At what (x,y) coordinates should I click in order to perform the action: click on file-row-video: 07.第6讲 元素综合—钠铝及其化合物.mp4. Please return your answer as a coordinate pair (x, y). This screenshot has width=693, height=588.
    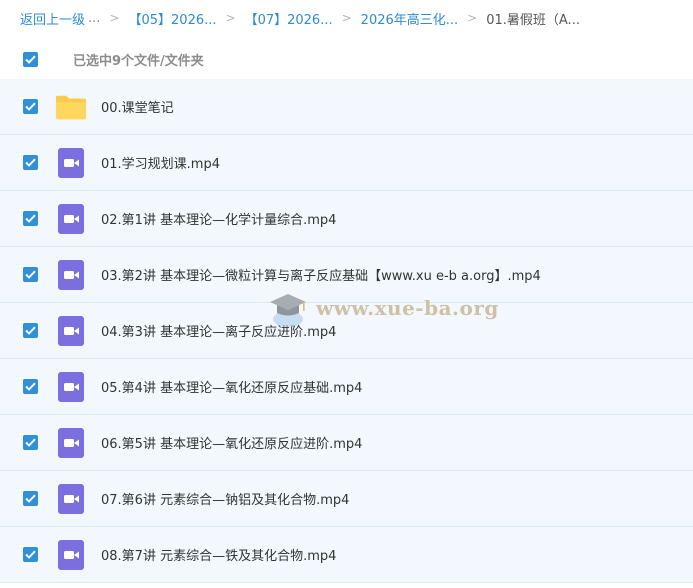
    Looking at the image, I should click on (346, 499).